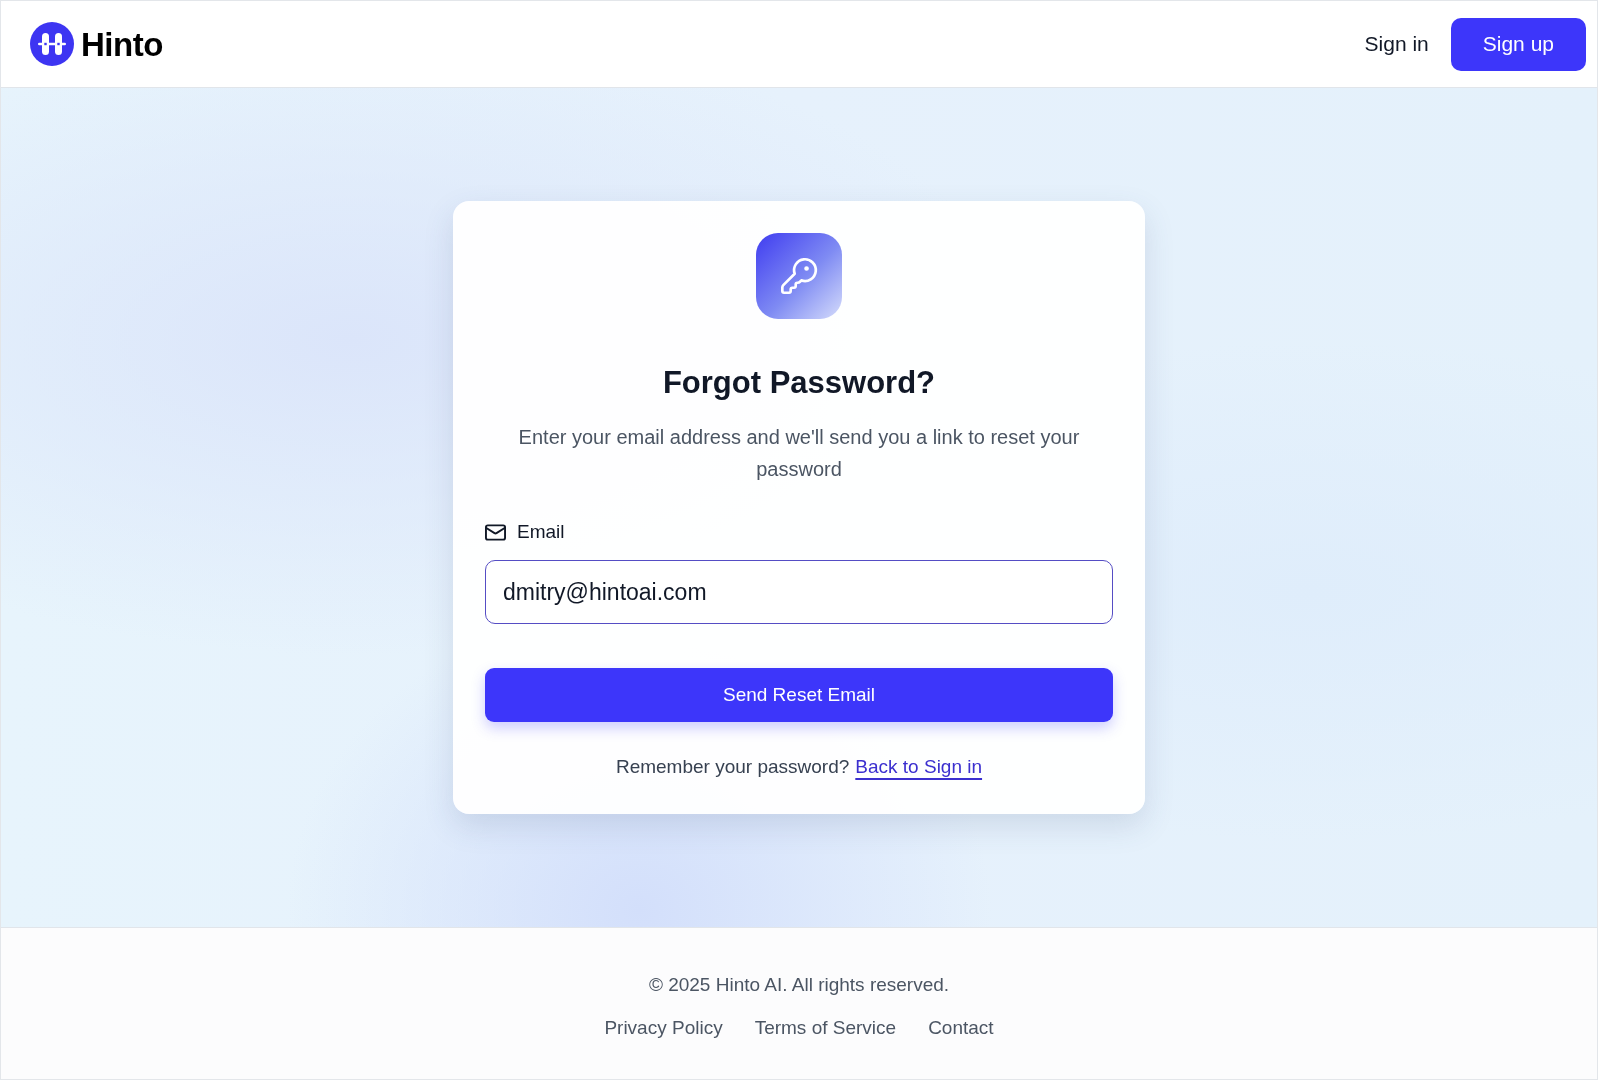 Image resolution: width=1598 pixels, height=1080 pixels. What do you see at coordinates (1396, 44) in the screenshot?
I see `sign-in-link: Sign in` at bounding box center [1396, 44].